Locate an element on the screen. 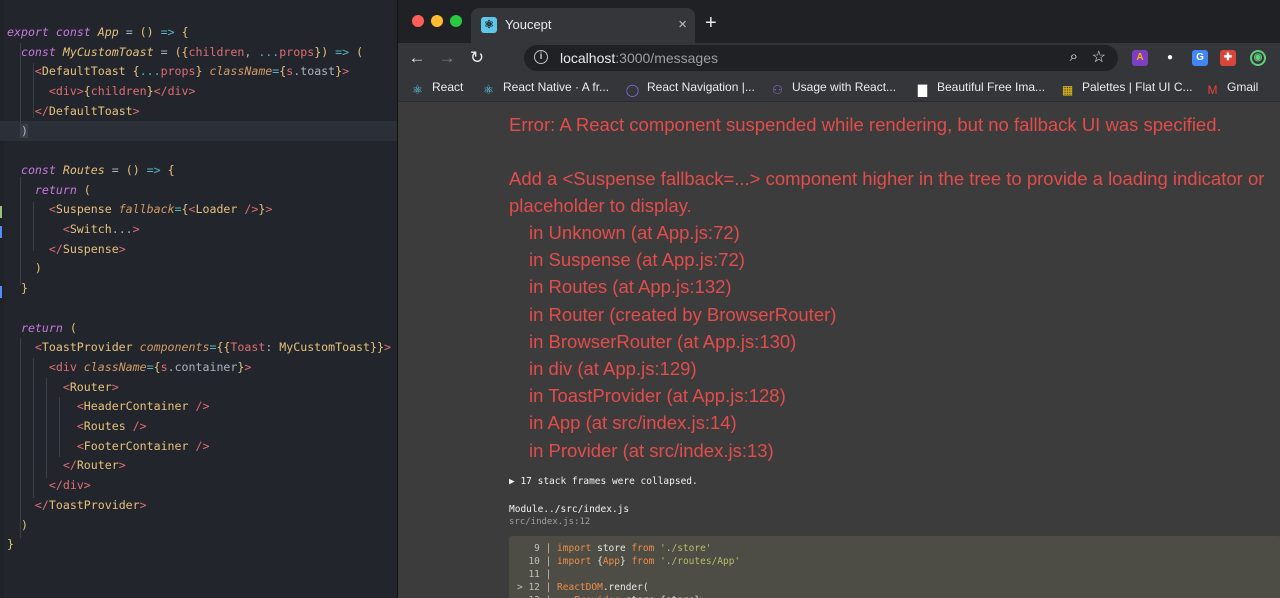 The image size is (1280, 598). code-line: <div className={s.container}> is located at coordinates (198, 367).